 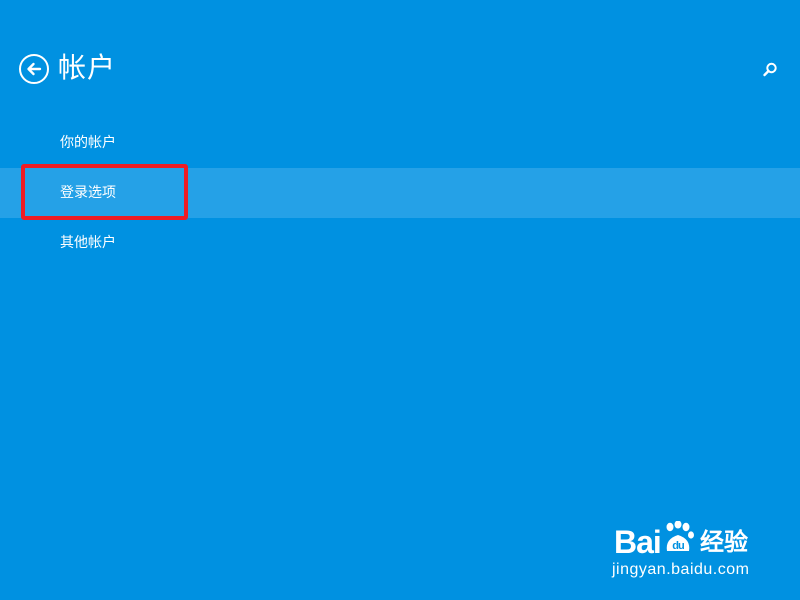 I want to click on page-title: 帐户, so click(x=87, y=67).